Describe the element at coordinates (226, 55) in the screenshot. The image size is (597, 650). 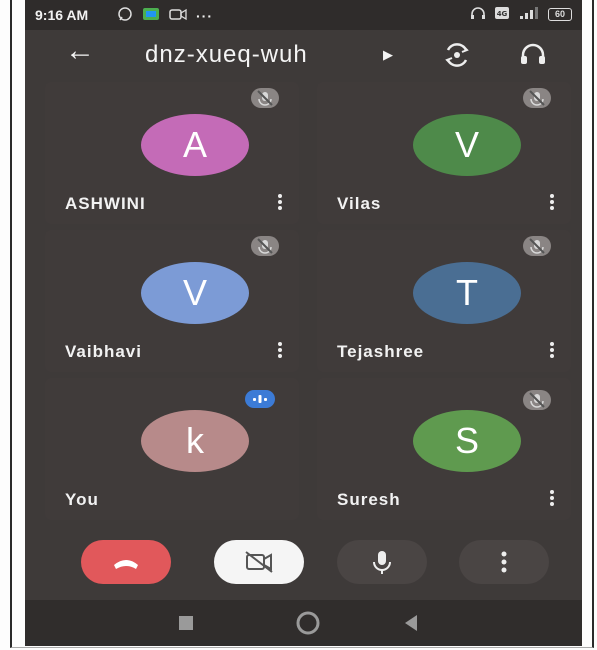
I see `meeting-code-title: dnz-xueq-wuh` at that location.